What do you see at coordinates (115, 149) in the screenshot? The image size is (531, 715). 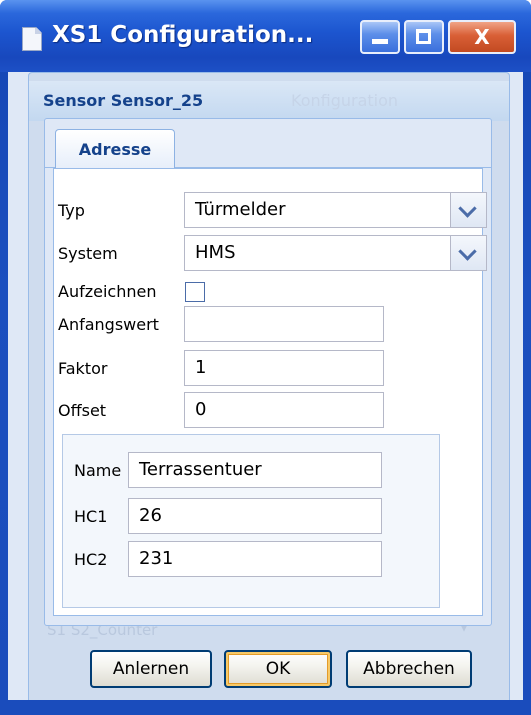 I see `tab-adresse: Adresse` at bounding box center [115, 149].